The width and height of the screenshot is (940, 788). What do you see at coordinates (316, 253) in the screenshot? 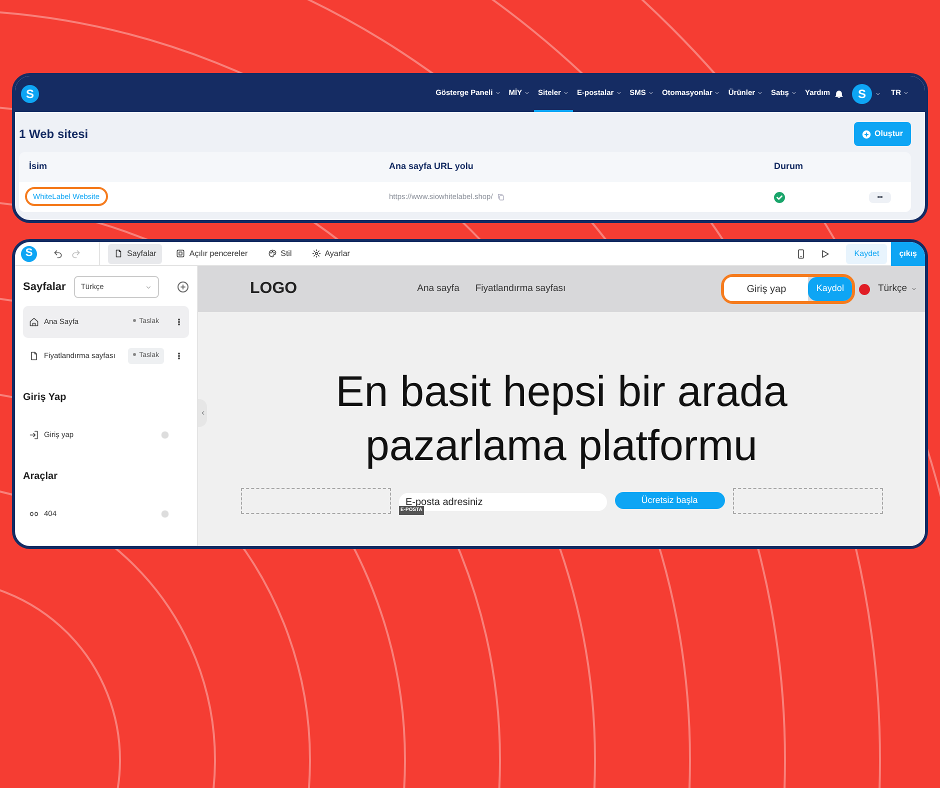
I see `settings-icon` at bounding box center [316, 253].